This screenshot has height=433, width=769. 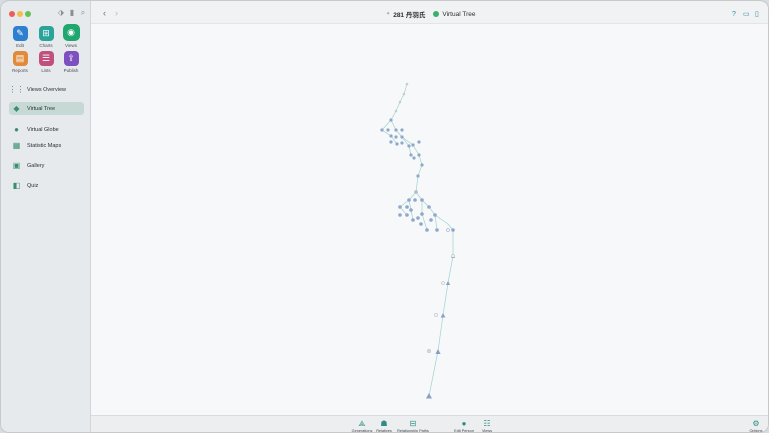 I want to click on quiz-icon: ◧, so click(x=16, y=185).